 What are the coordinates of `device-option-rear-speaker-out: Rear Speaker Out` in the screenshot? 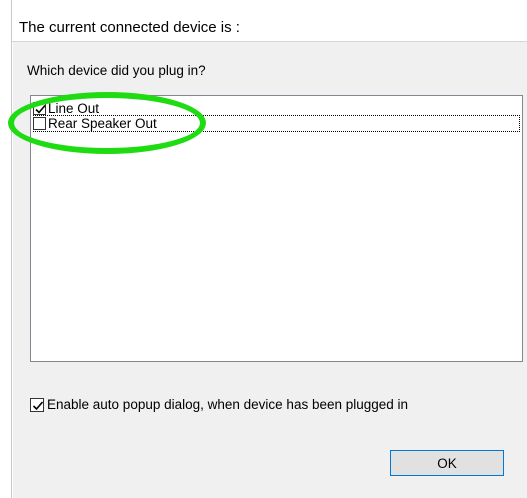 It's located at (276, 123).